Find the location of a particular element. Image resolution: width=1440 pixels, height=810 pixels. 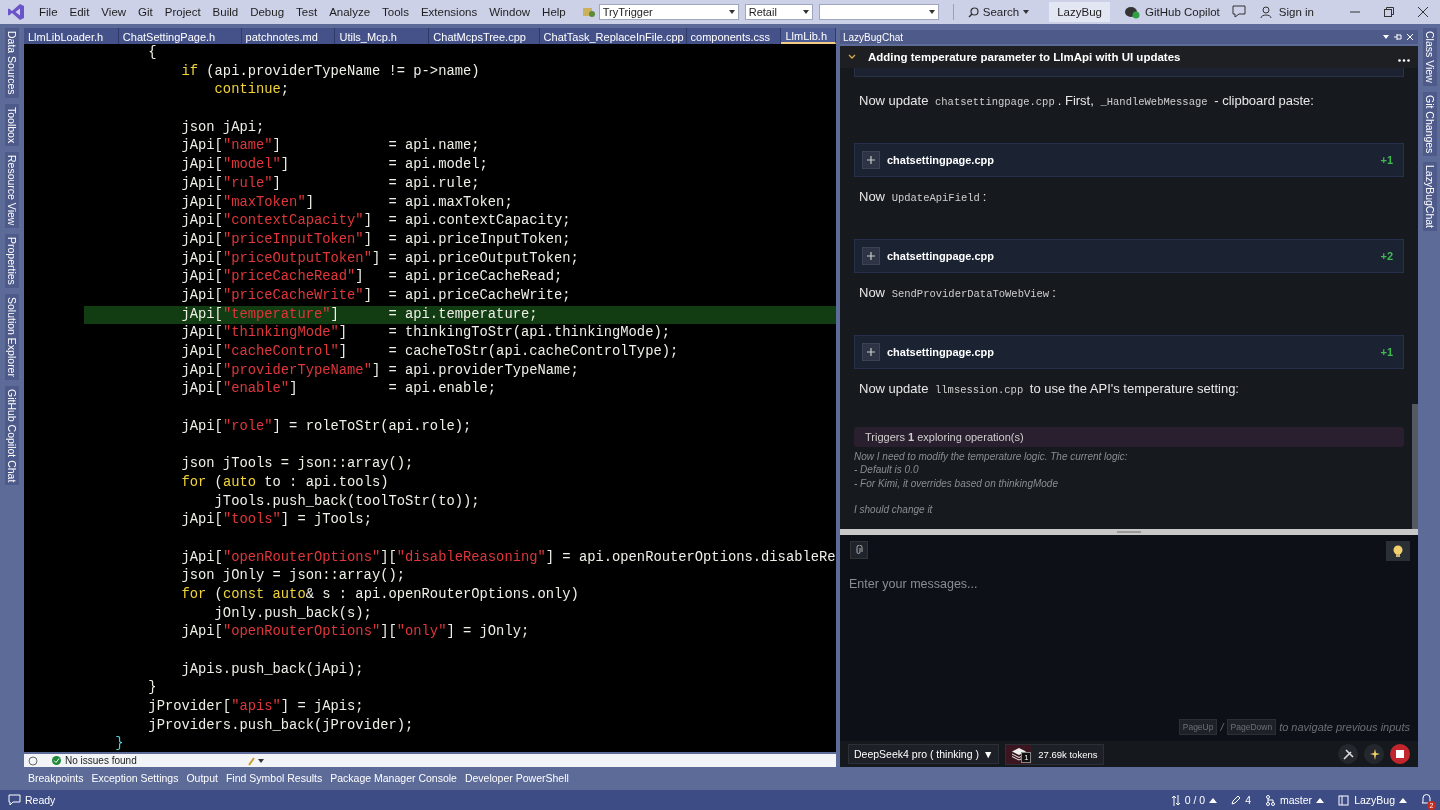

sparkle-button is located at coordinates (1374, 754).